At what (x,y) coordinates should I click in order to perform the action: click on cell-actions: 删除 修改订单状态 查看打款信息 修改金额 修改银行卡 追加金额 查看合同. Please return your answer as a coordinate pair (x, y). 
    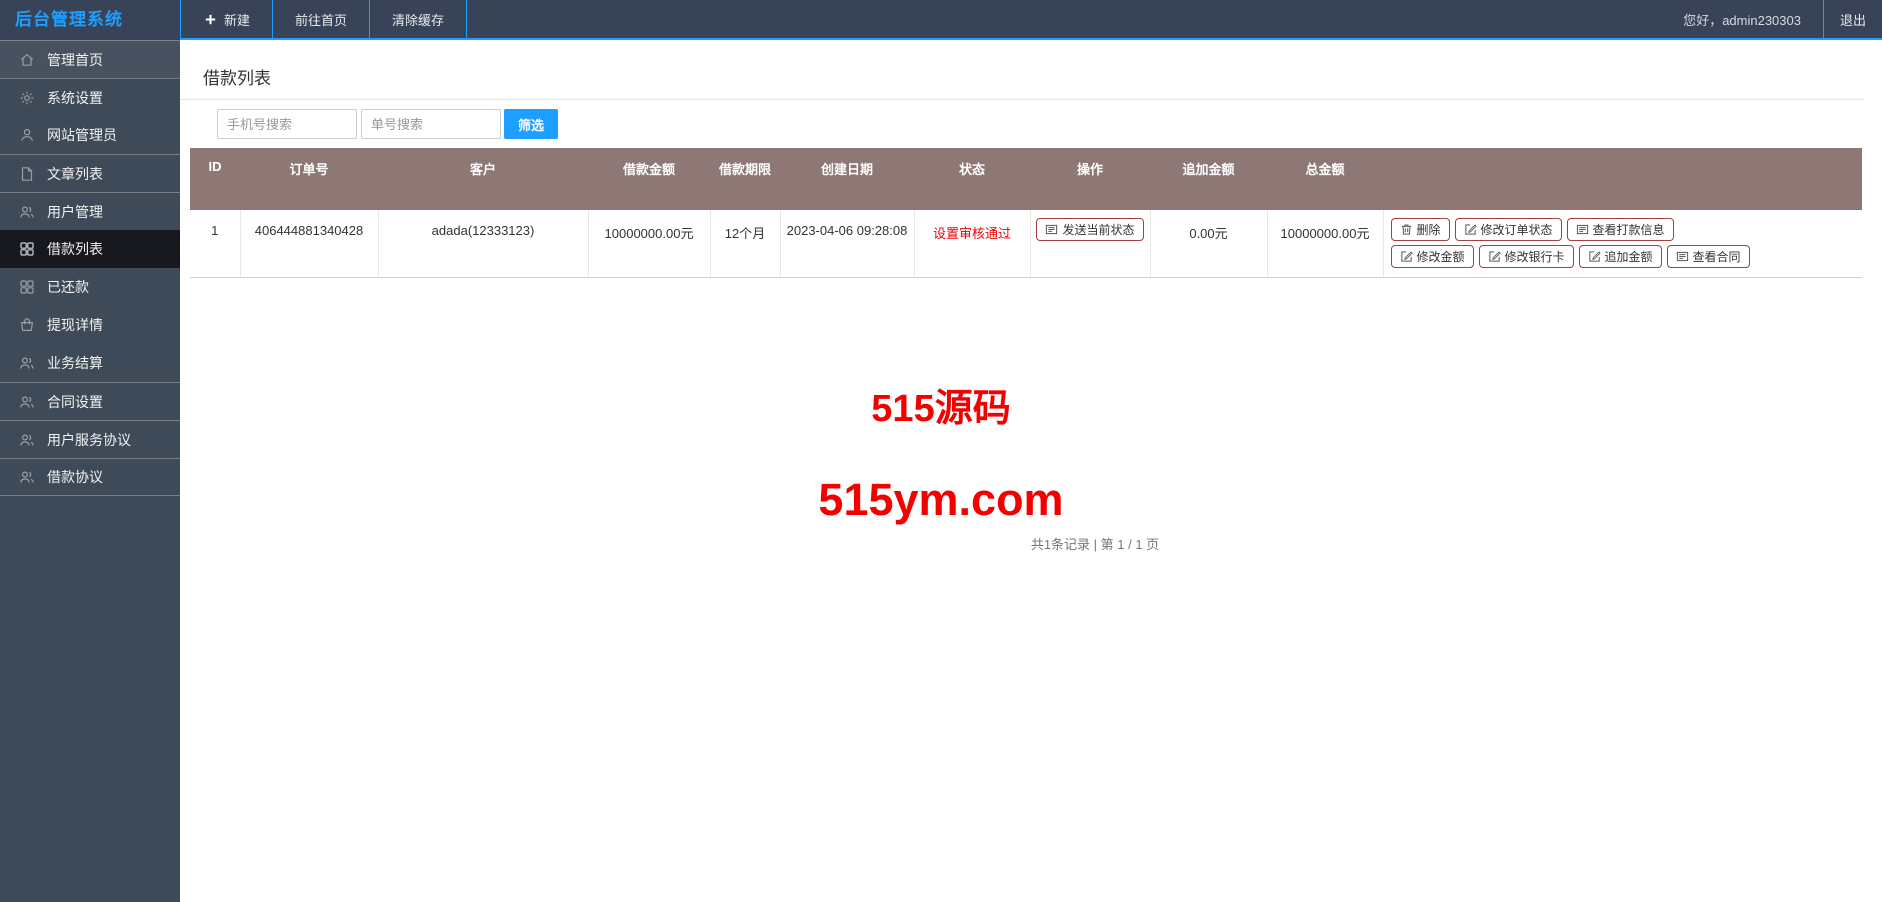
    Looking at the image, I should click on (1622, 244).